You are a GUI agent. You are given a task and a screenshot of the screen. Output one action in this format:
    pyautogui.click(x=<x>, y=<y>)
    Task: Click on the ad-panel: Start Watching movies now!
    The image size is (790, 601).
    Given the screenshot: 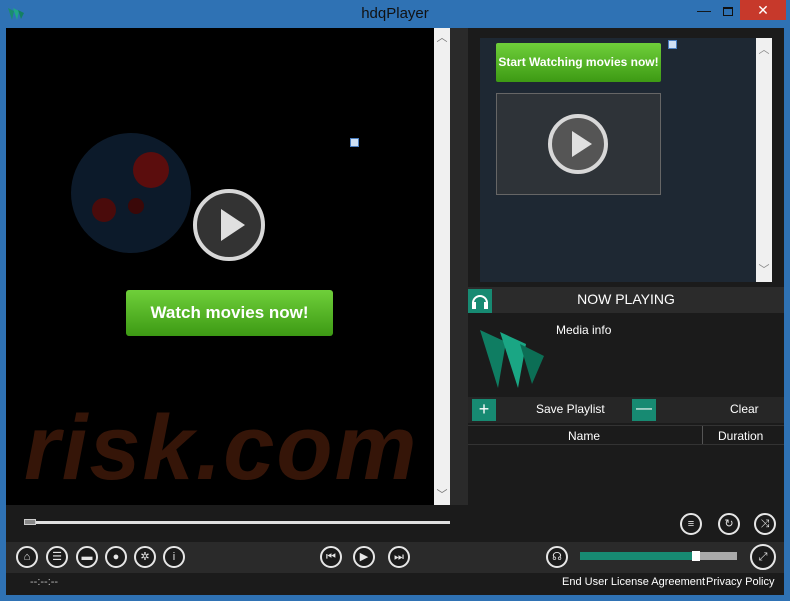 What is the action you would take?
    pyautogui.click(x=618, y=160)
    